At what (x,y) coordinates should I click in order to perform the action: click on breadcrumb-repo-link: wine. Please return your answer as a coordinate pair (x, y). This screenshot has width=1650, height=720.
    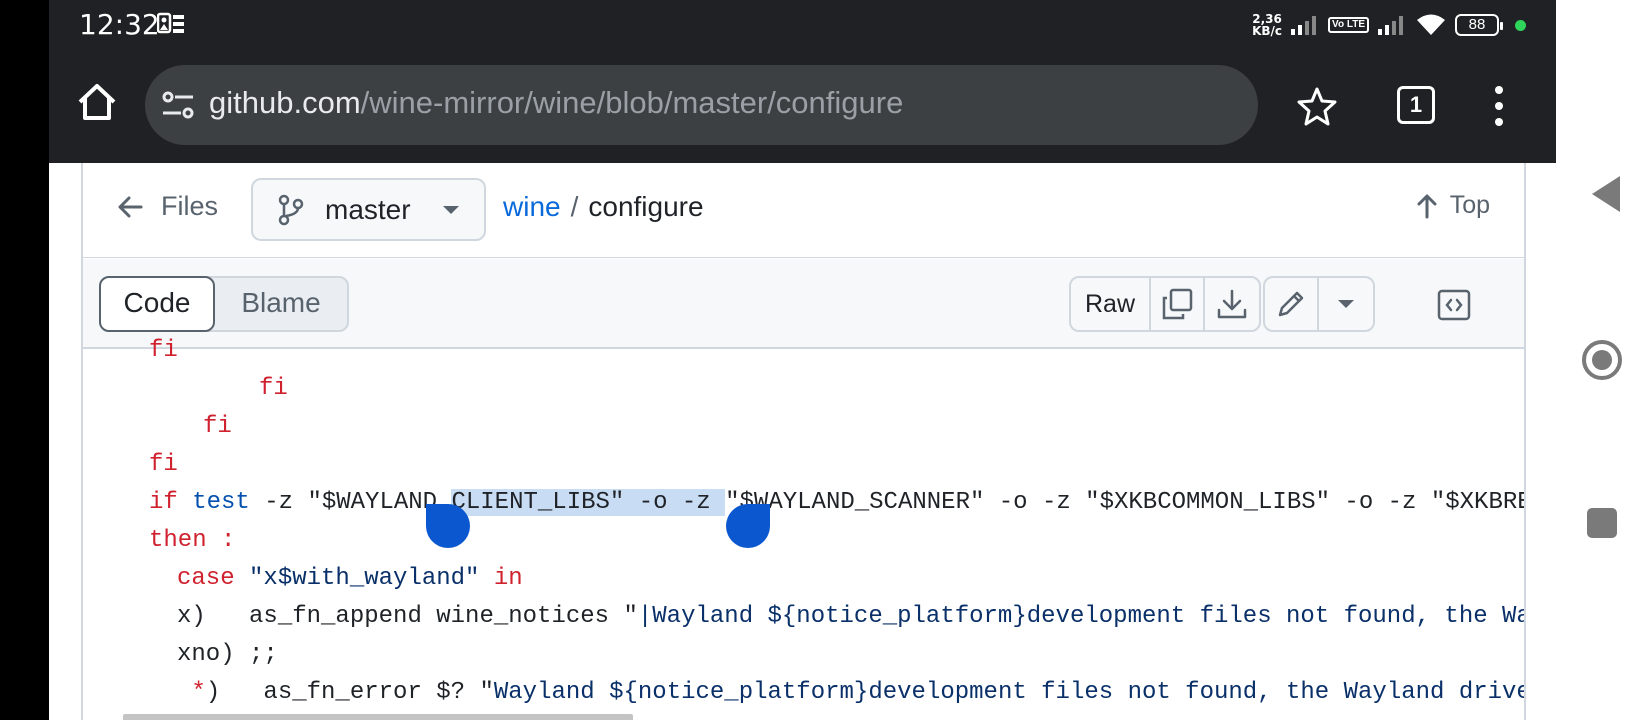
    Looking at the image, I should click on (532, 206).